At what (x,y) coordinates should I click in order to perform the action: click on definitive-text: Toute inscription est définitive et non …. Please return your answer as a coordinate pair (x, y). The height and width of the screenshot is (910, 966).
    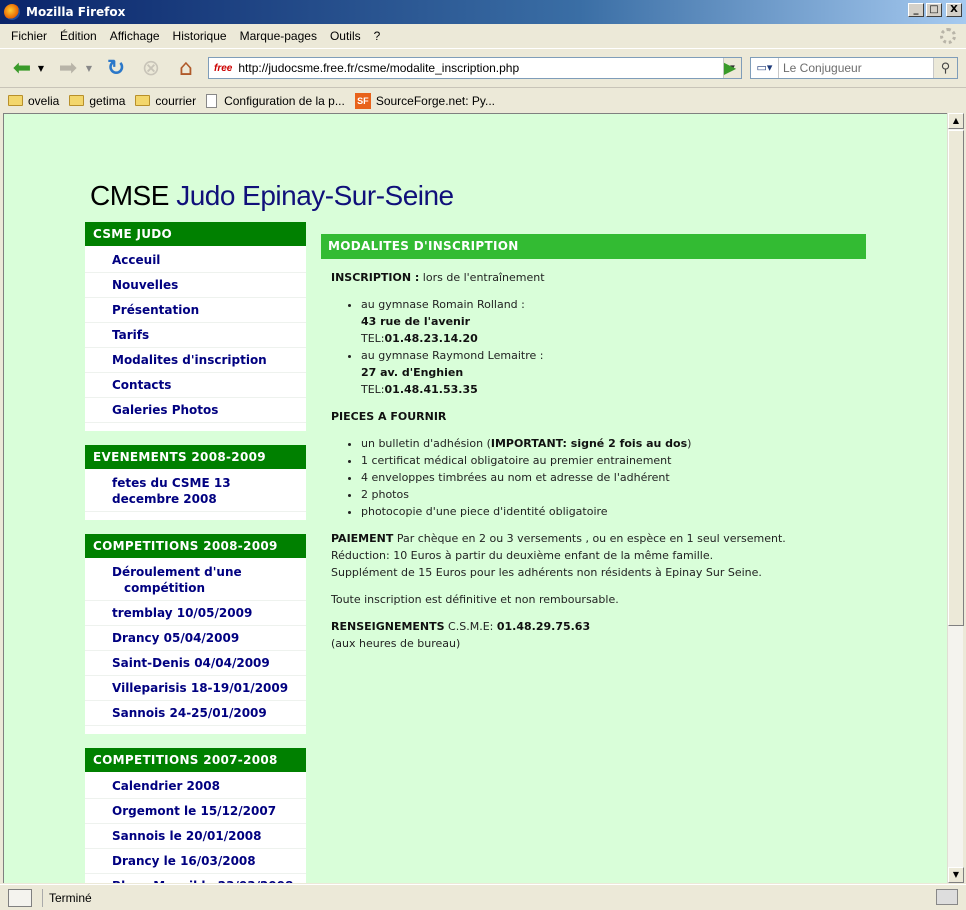
    Looking at the image, I should click on (475, 599).